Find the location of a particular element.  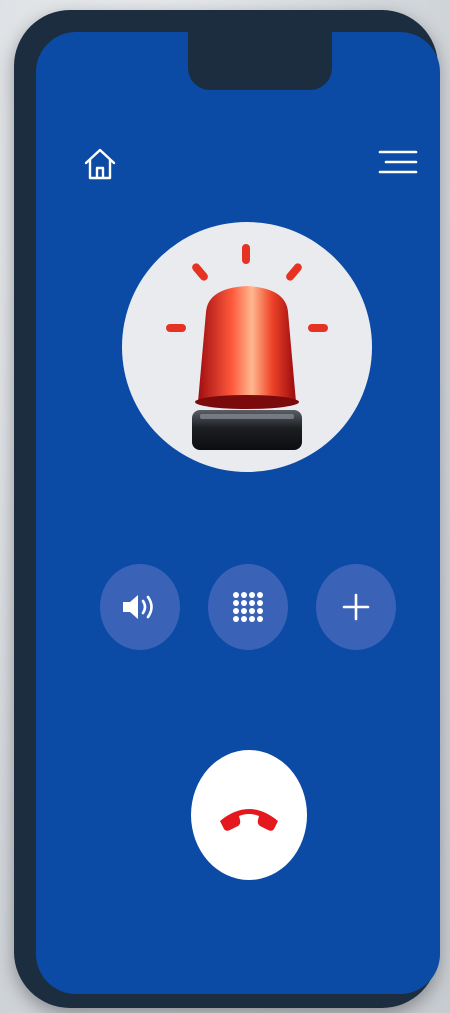

keypad-button is located at coordinates (248, 607).